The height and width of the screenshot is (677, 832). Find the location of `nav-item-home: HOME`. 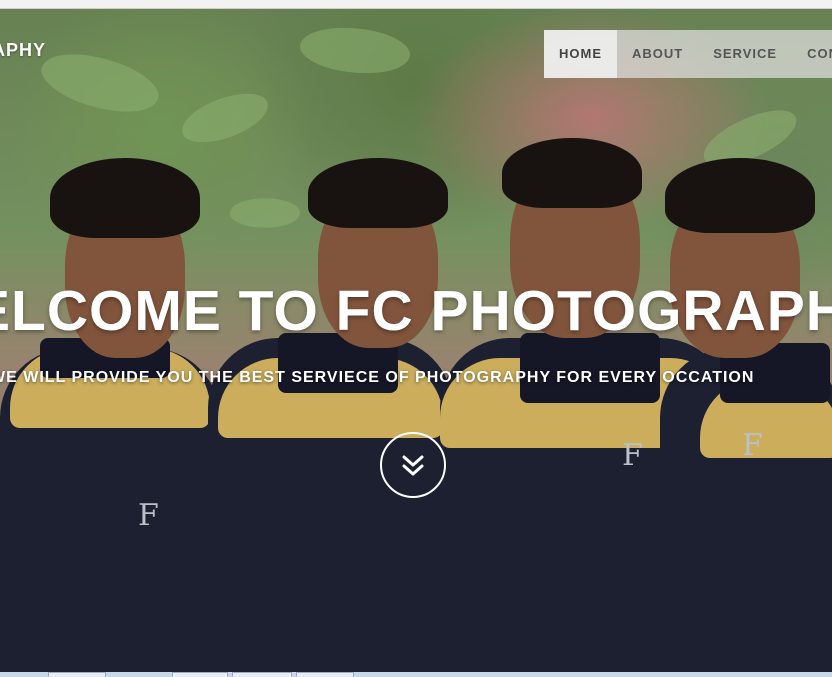

nav-item-home: HOME is located at coordinates (580, 54).